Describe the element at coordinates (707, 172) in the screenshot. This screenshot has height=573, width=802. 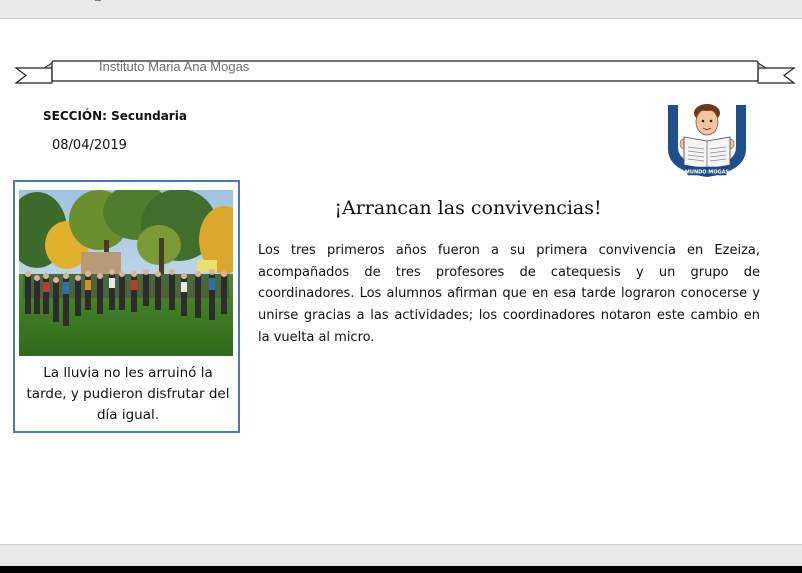
I see `logo-ribbon-text: MUNDO MOGAS` at that location.